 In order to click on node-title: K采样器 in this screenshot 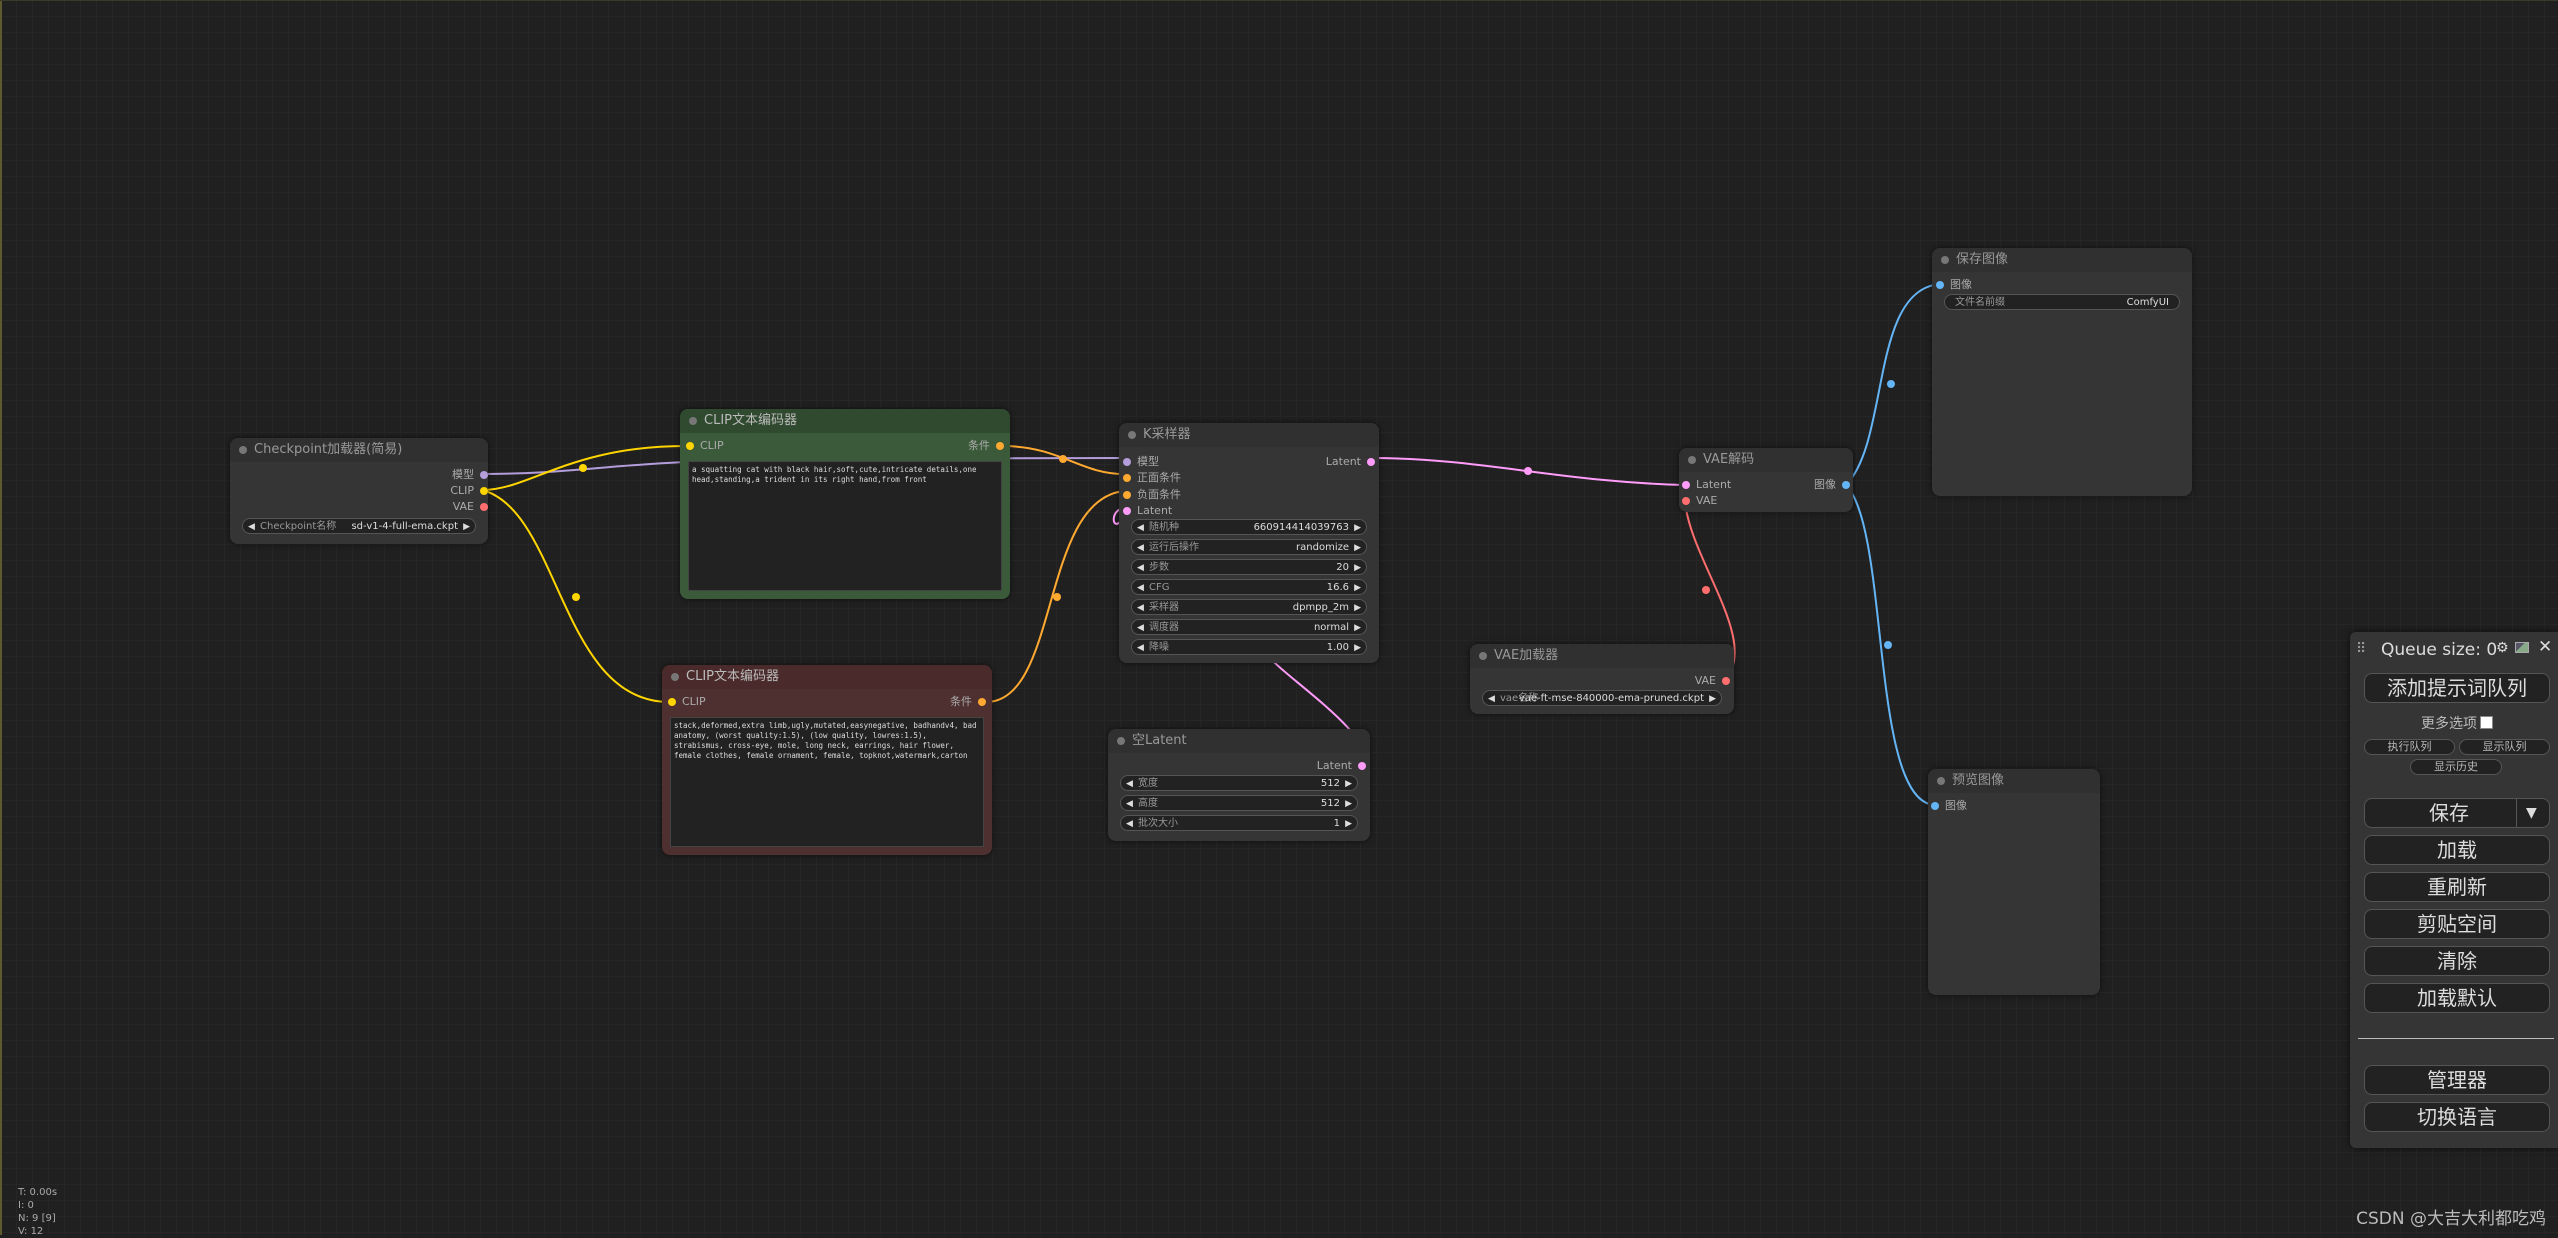, I will do `click(1249, 435)`.